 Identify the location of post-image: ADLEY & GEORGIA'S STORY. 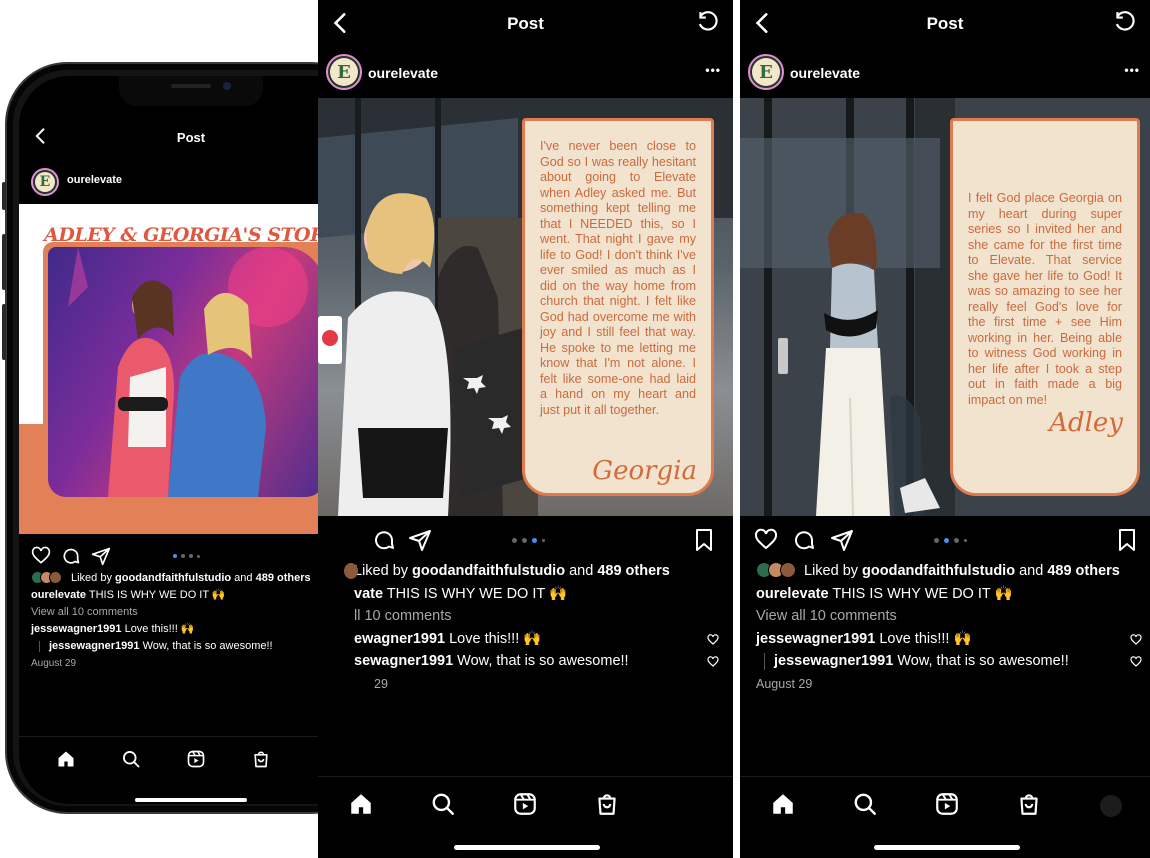
(191, 369).